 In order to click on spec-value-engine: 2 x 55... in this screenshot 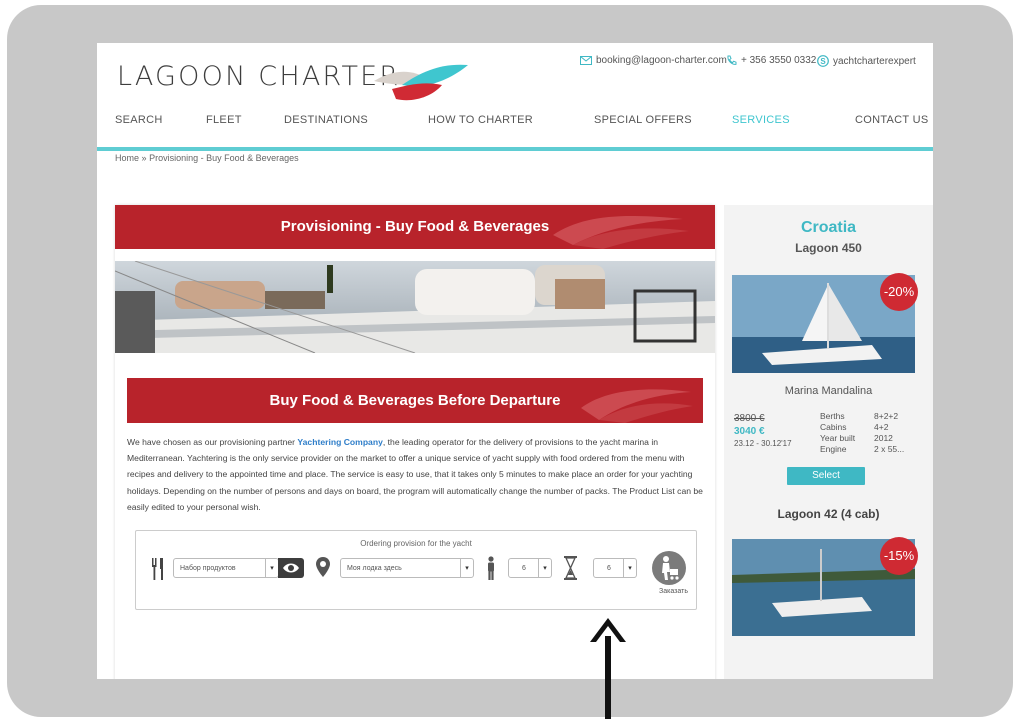, I will do `click(889, 449)`.